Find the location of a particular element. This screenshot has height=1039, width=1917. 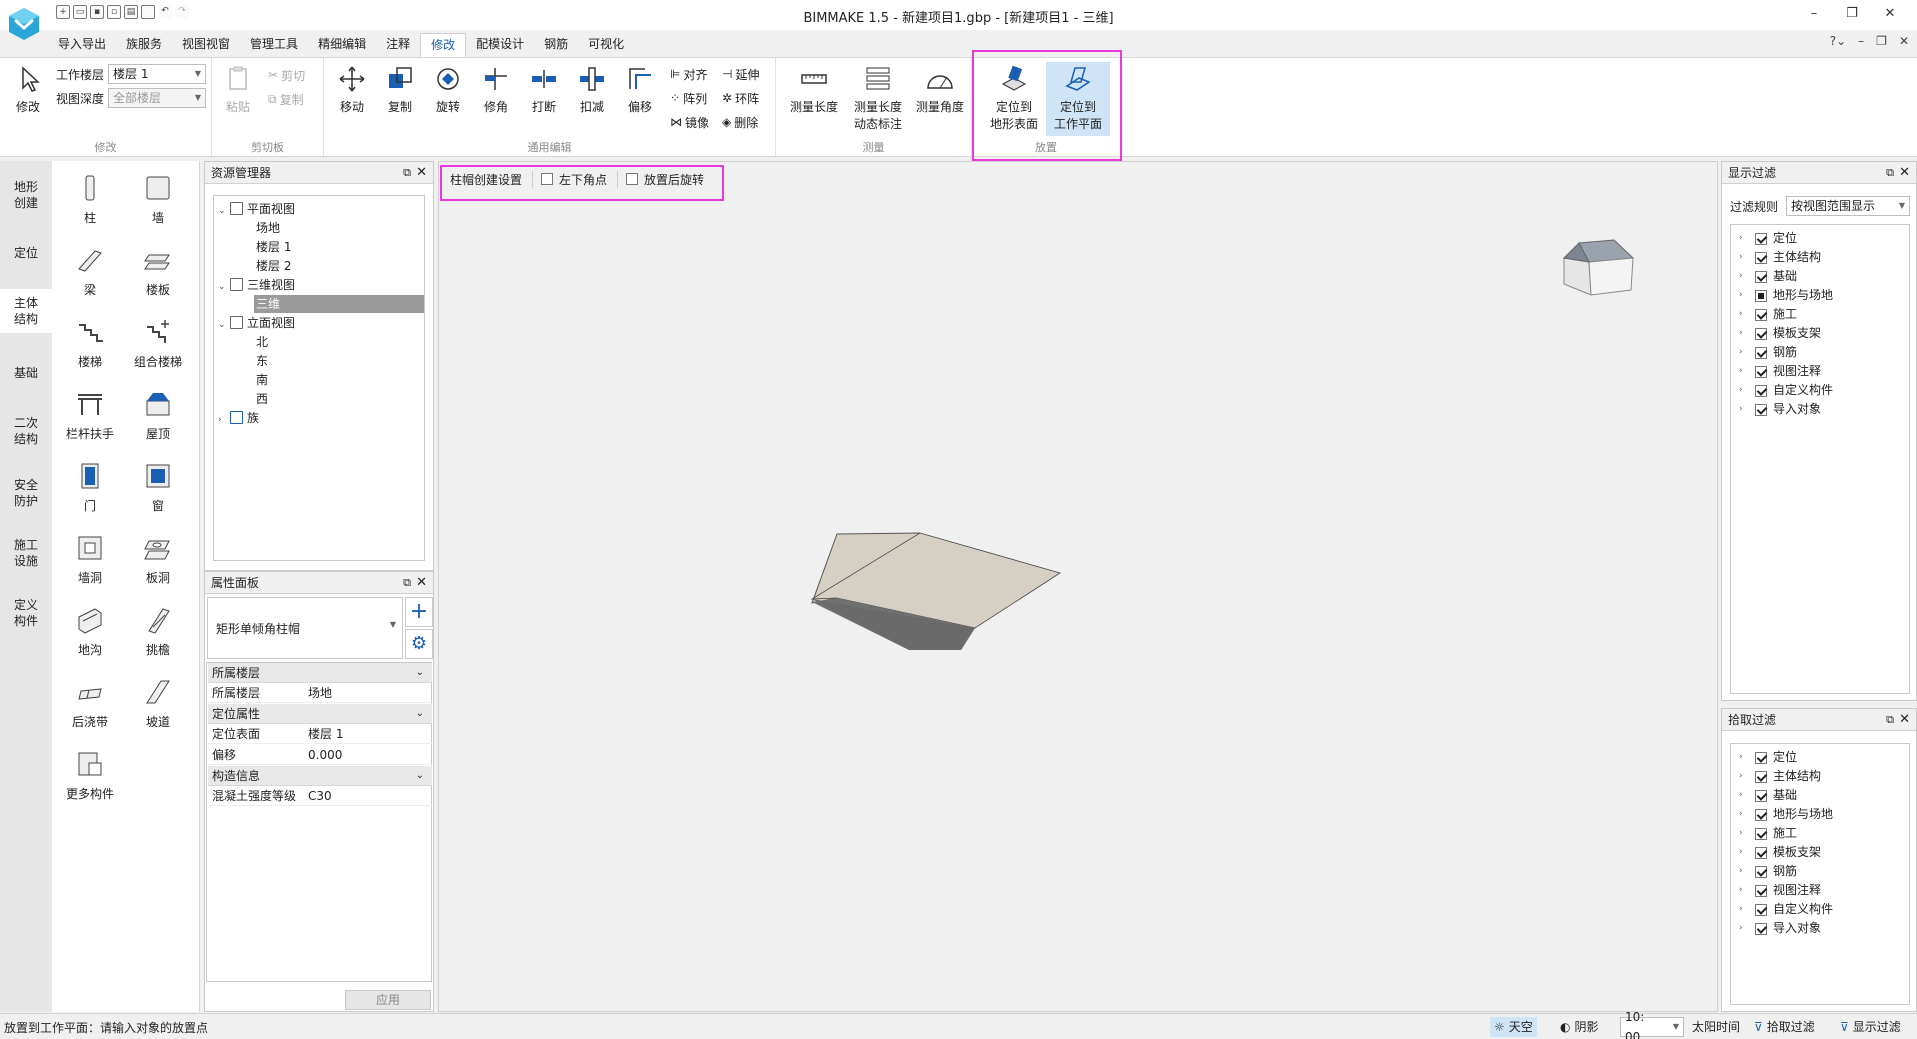

ribbon-minimize-icon: – is located at coordinates (1861, 41).